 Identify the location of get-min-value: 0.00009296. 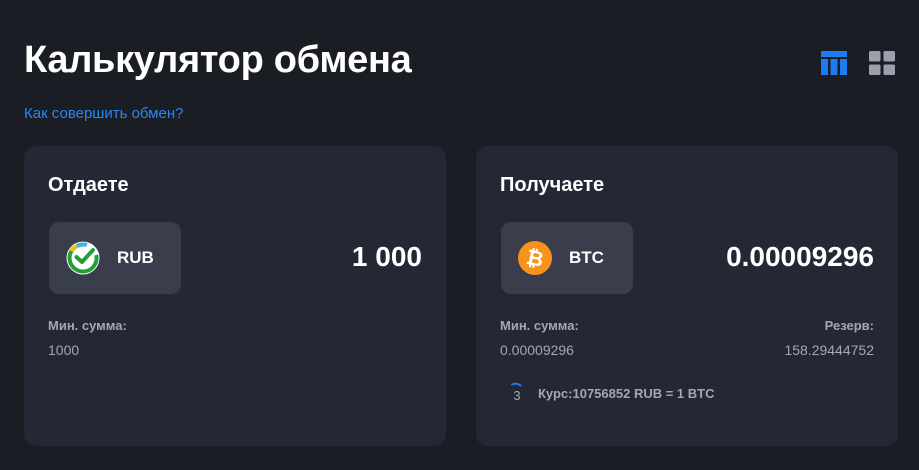
(537, 350).